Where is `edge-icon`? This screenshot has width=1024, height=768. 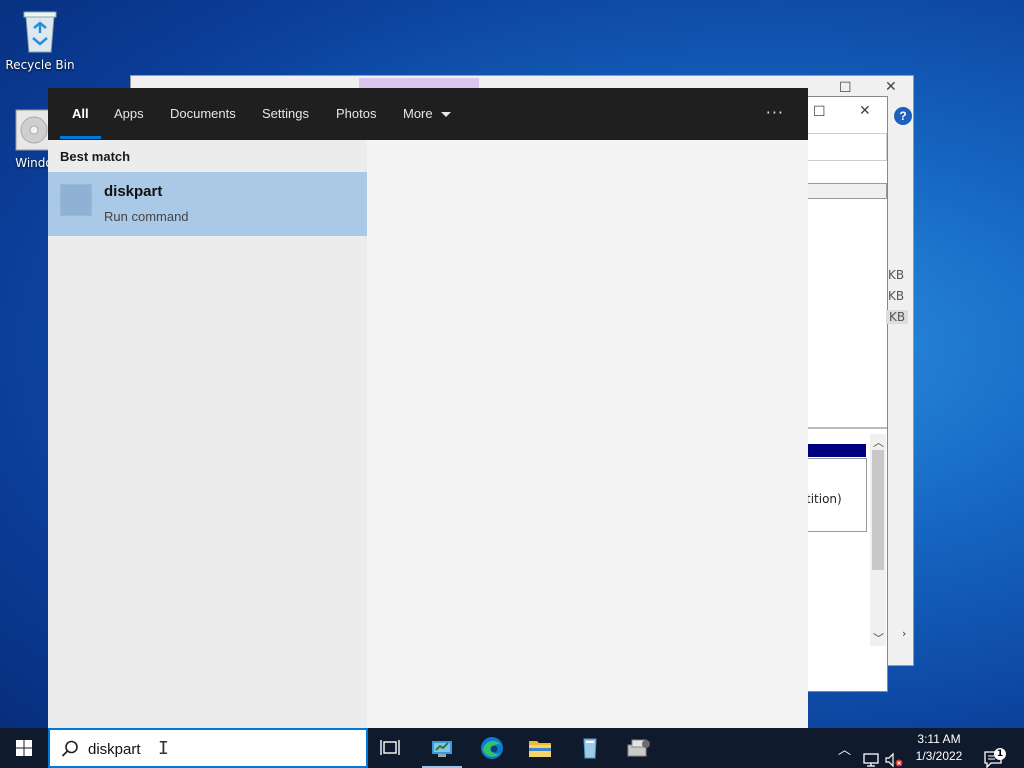 edge-icon is located at coordinates (492, 748).